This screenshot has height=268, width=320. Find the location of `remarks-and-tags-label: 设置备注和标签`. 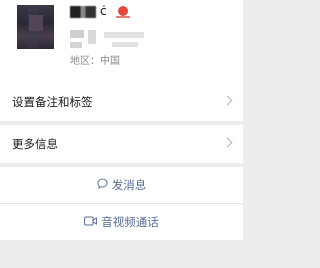

remarks-and-tags-label: 设置备注和标签 is located at coordinates (52, 102).